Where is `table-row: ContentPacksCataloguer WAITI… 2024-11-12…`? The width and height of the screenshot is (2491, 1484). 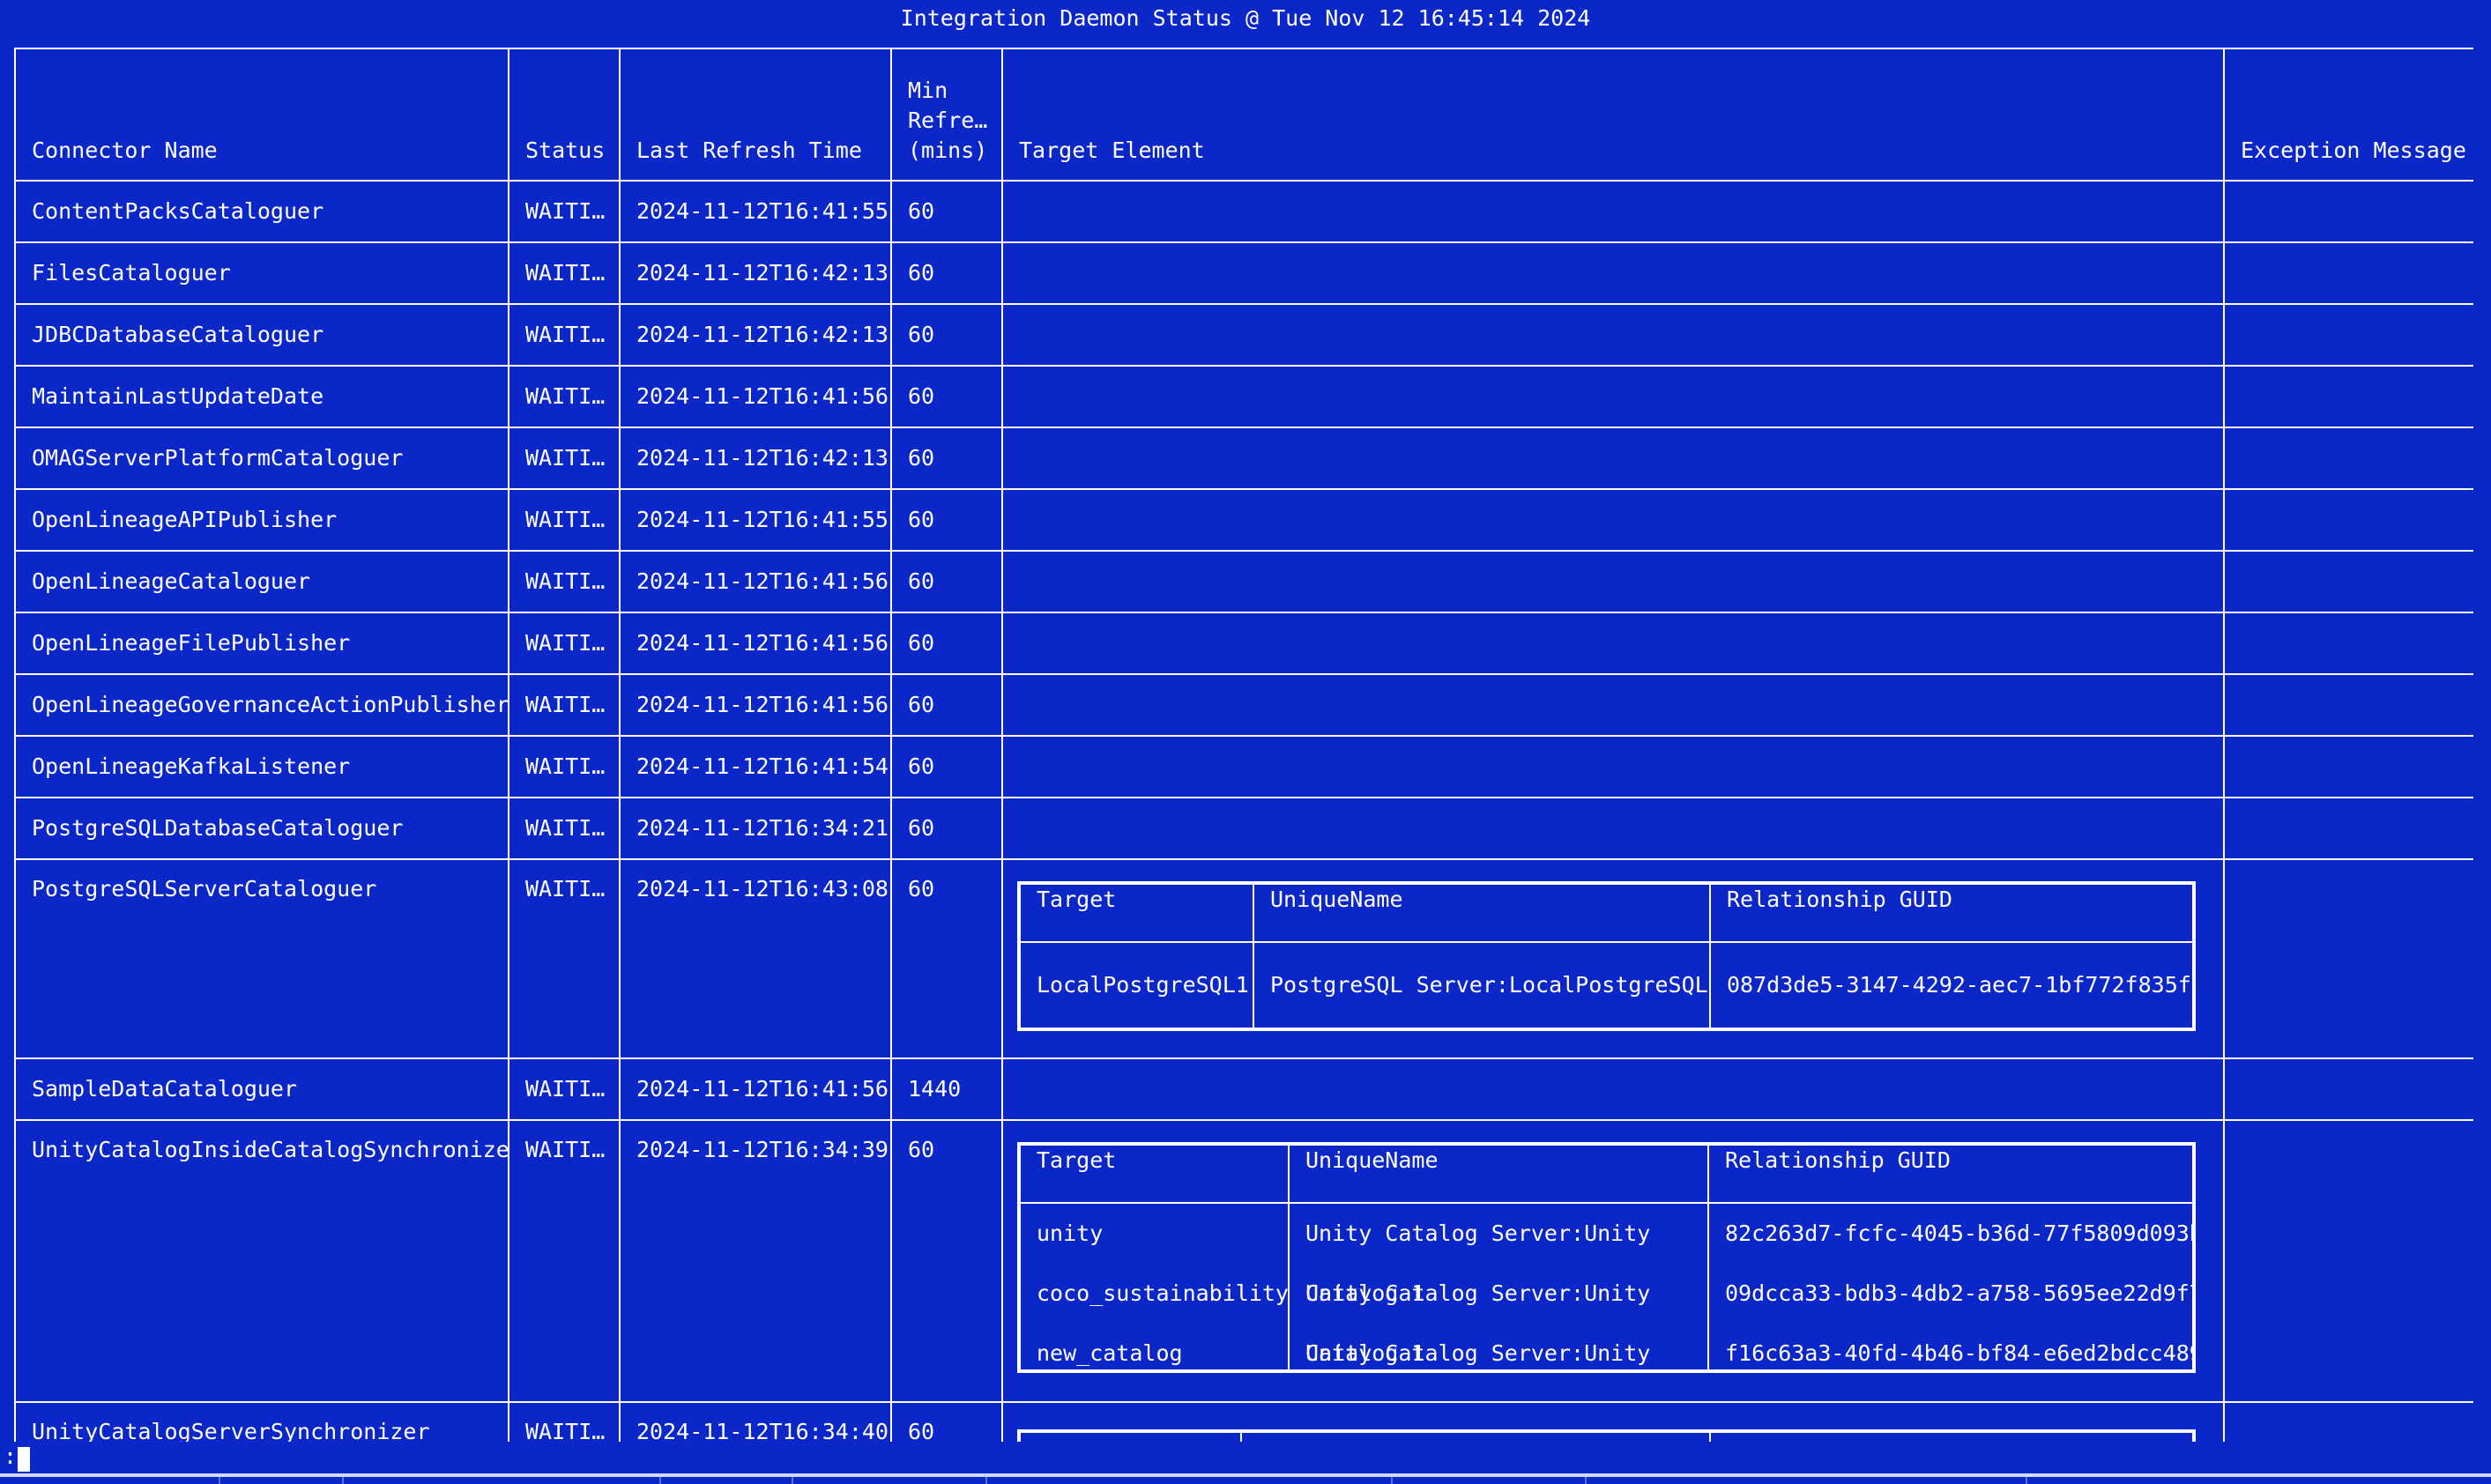
table-row: ContentPacksCataloguer WAITI… 2024-11-12… is located at coordinates (1243, 211).